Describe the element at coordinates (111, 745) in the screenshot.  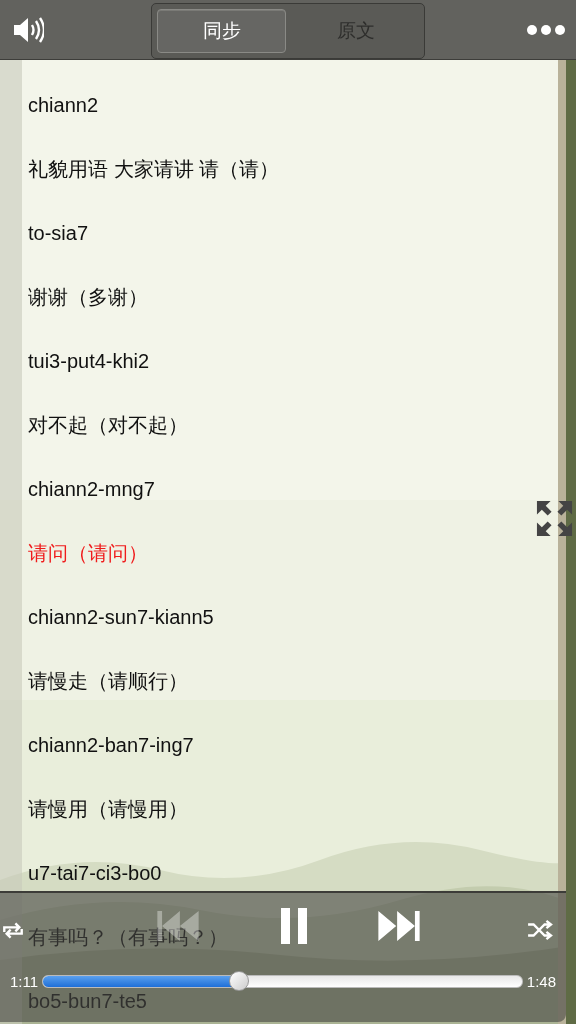
I see `lyric-line: chiann2-ban7-ing7` at that location.